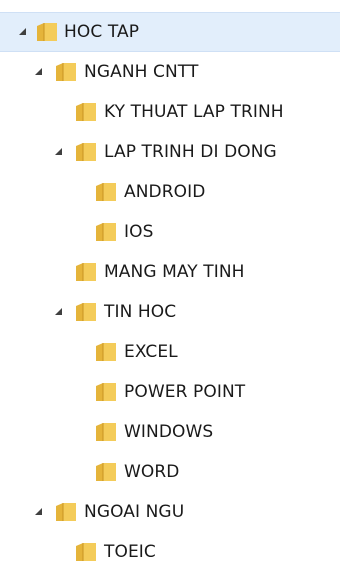  Describe the element at coordinates (152, 472) in the screenshot. I see `tree-item-label: WORD` at that location.